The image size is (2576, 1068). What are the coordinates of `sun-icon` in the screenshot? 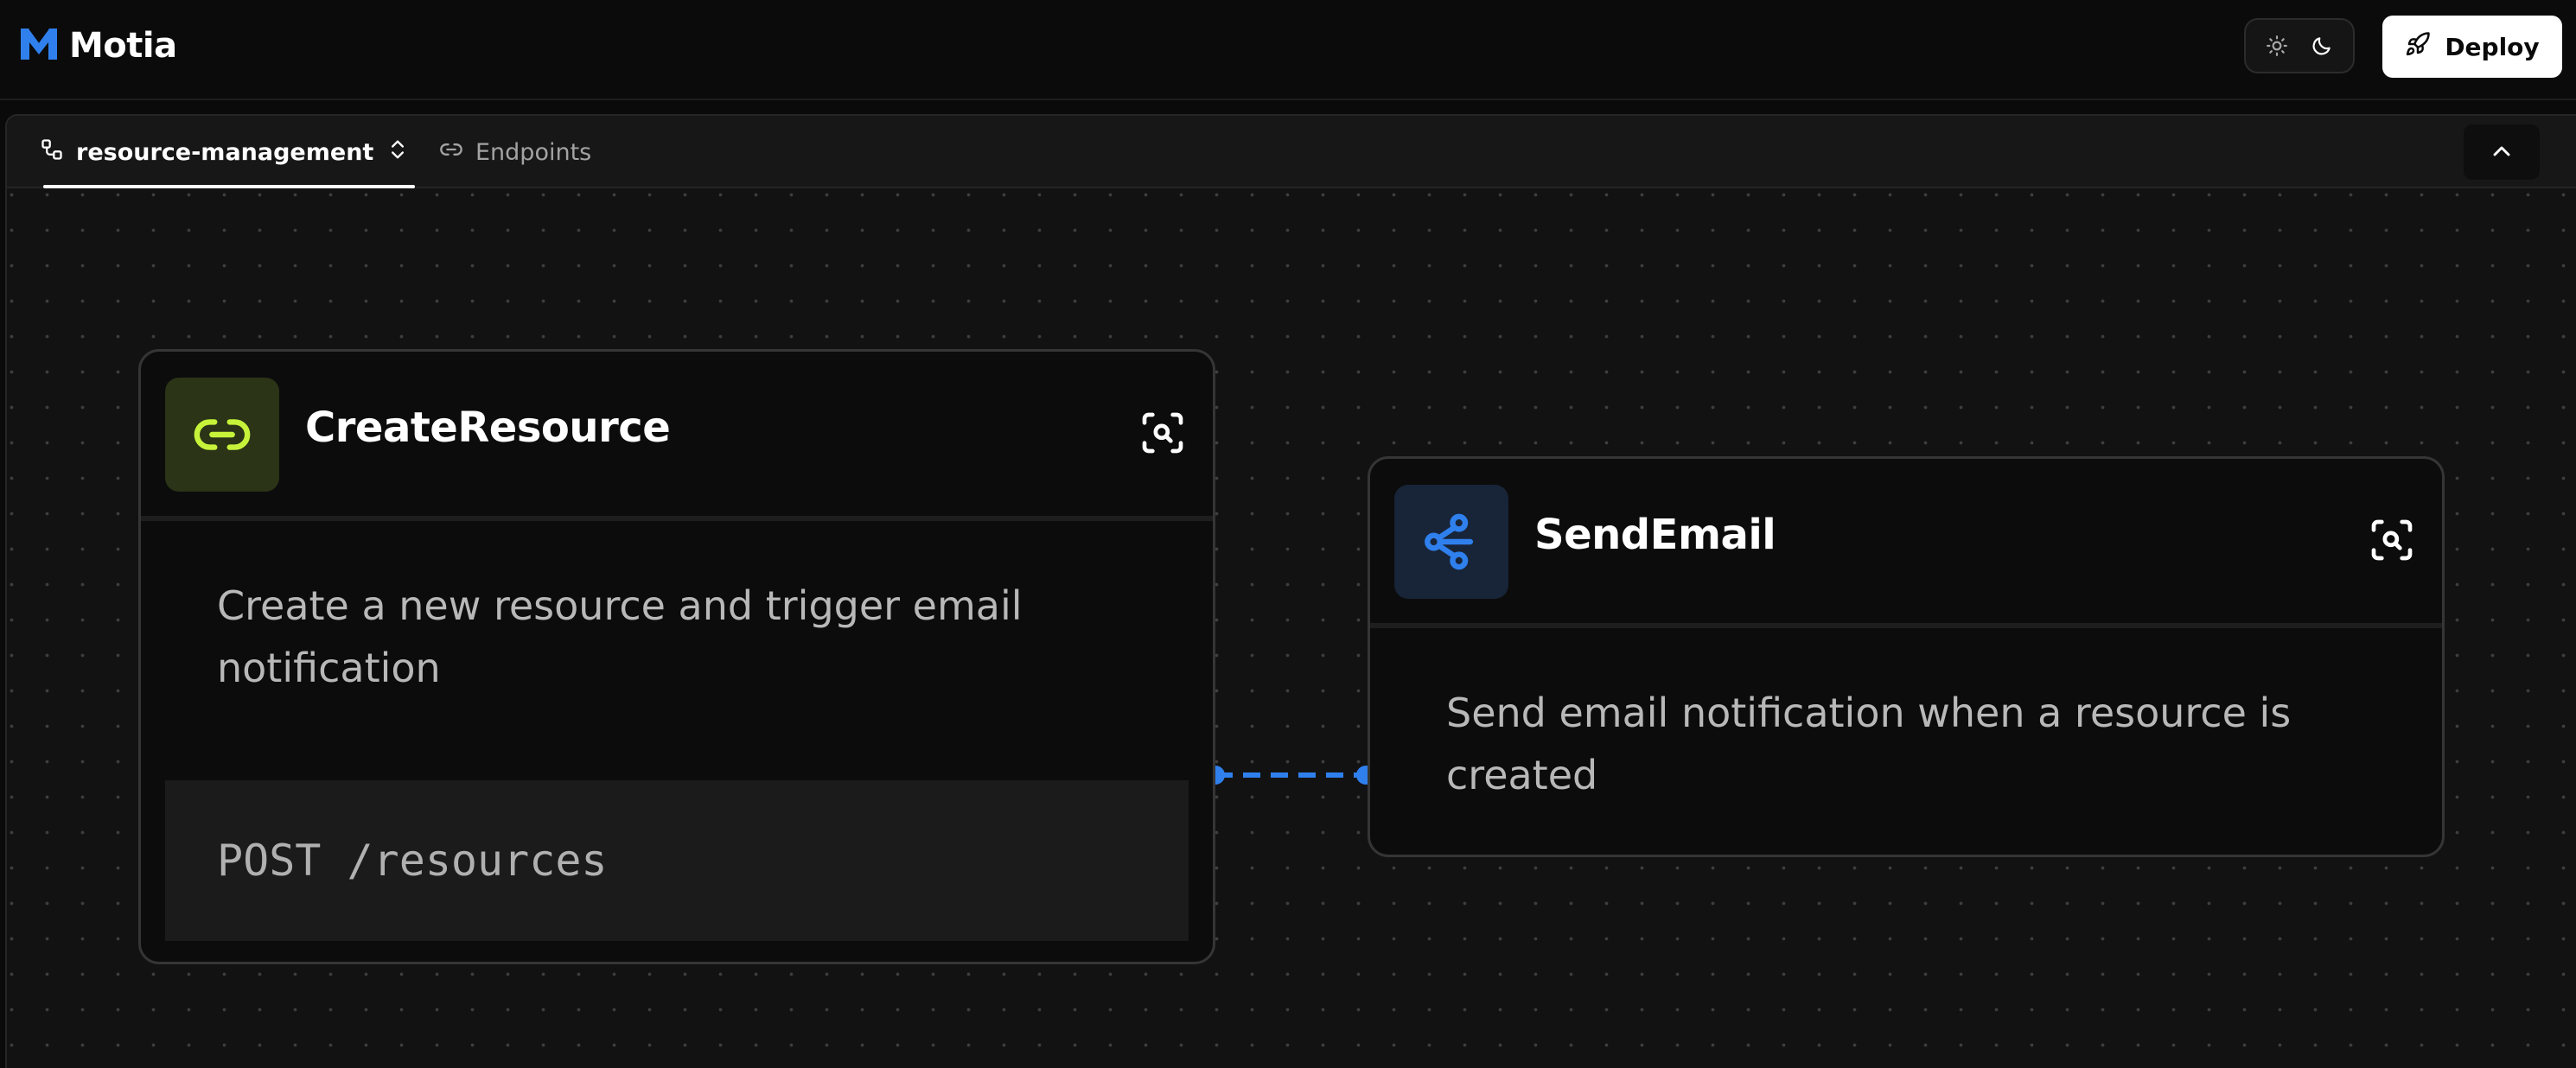 It's located at (2277, 46).